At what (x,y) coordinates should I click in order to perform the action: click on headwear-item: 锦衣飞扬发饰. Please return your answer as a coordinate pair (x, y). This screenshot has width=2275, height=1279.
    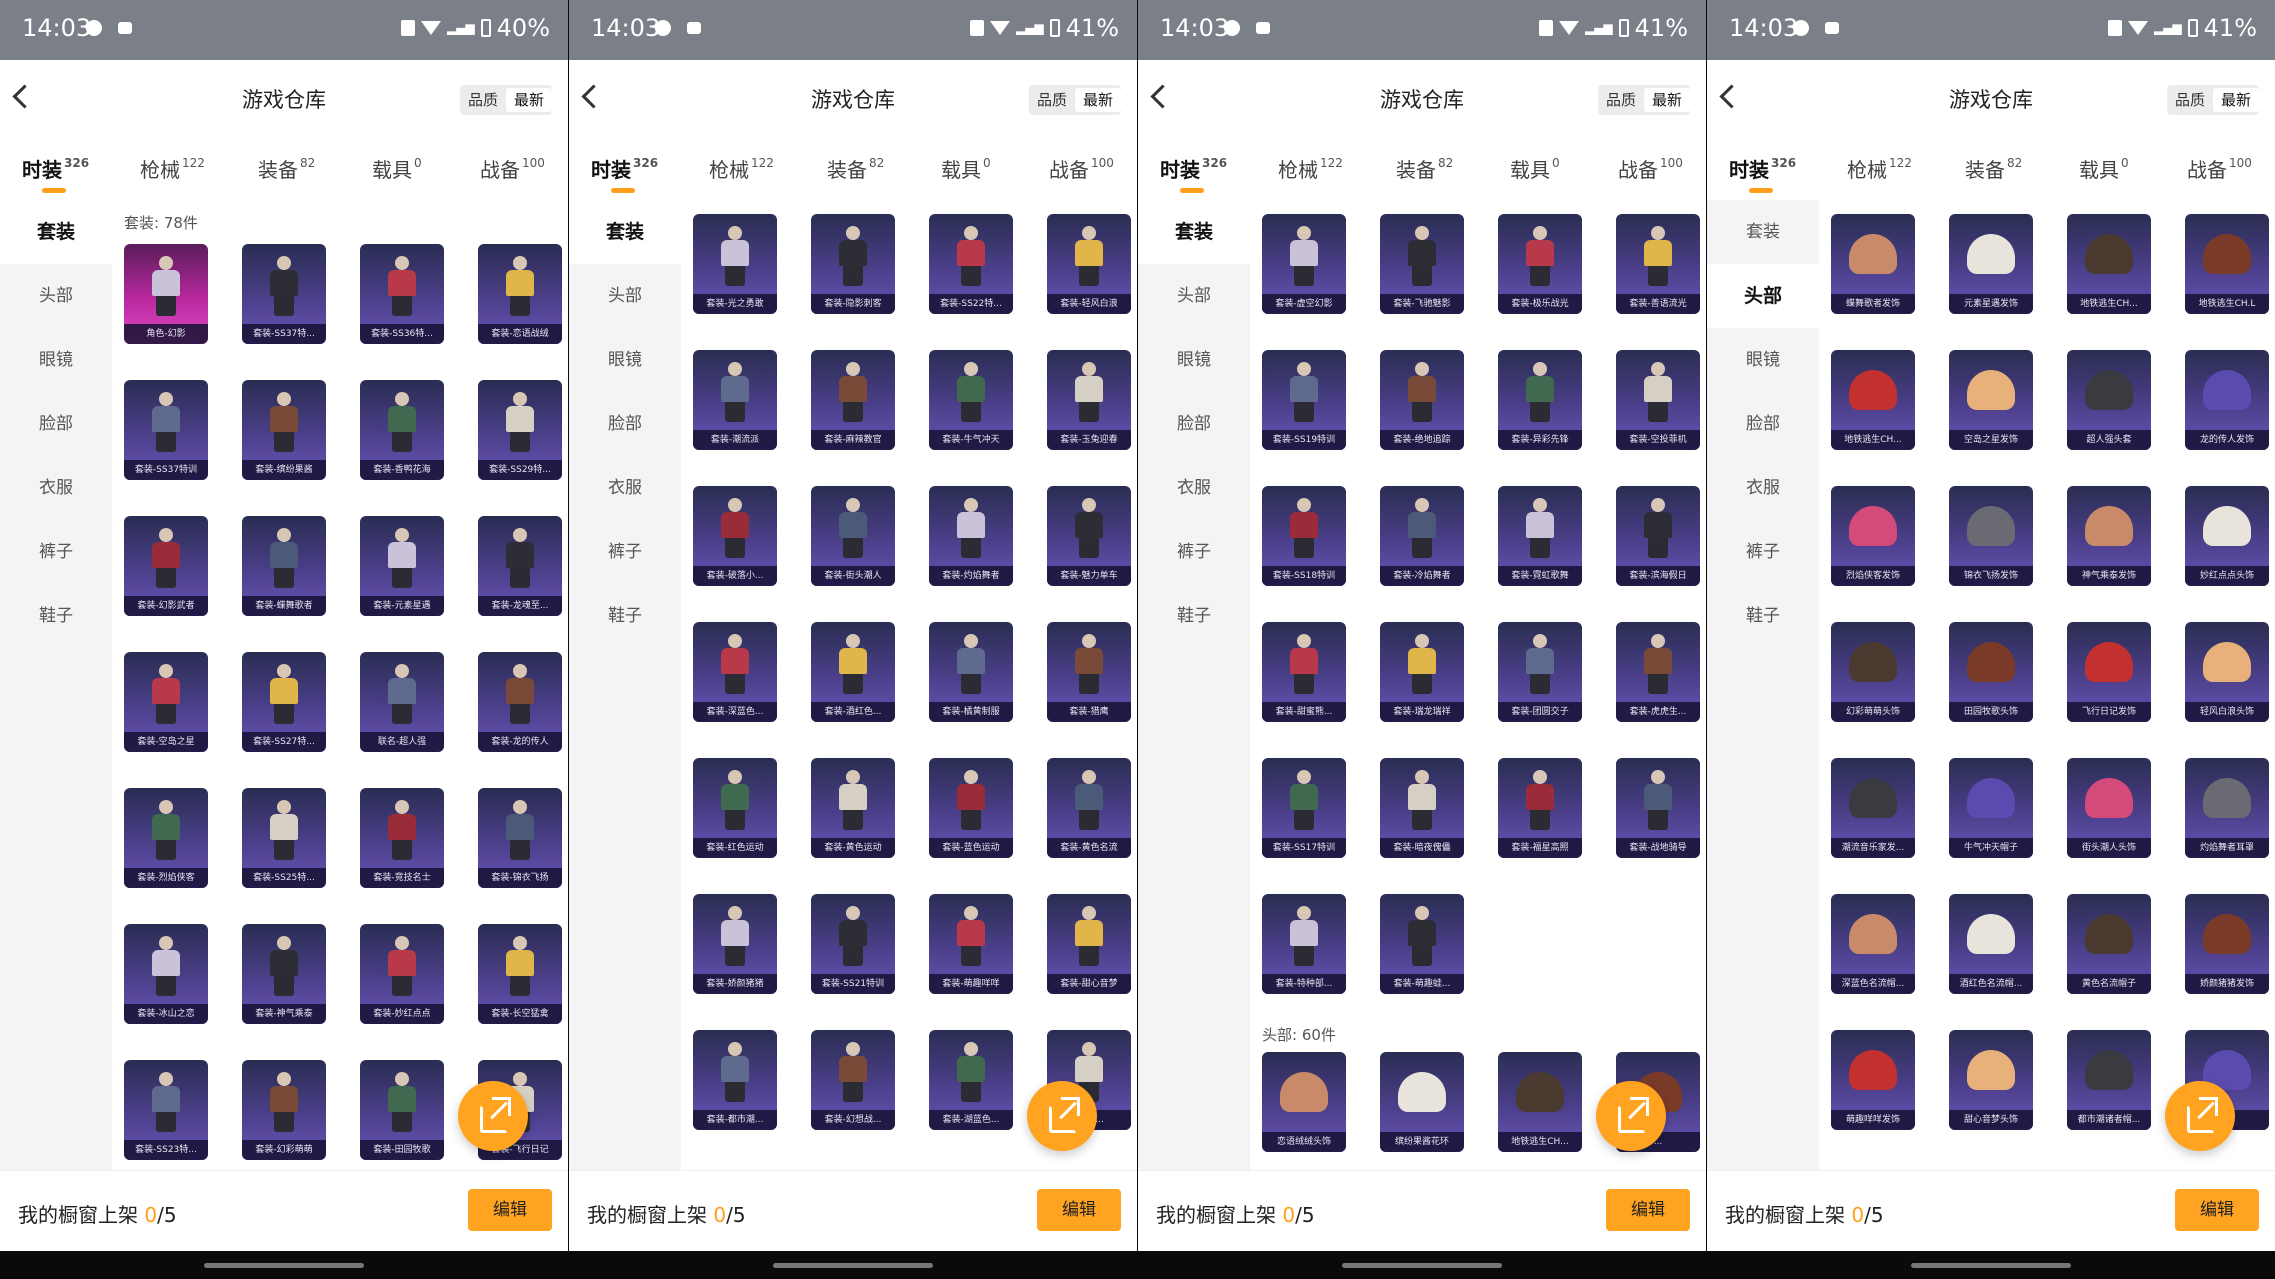
    Looking at the image, I should click on (1991, 536).